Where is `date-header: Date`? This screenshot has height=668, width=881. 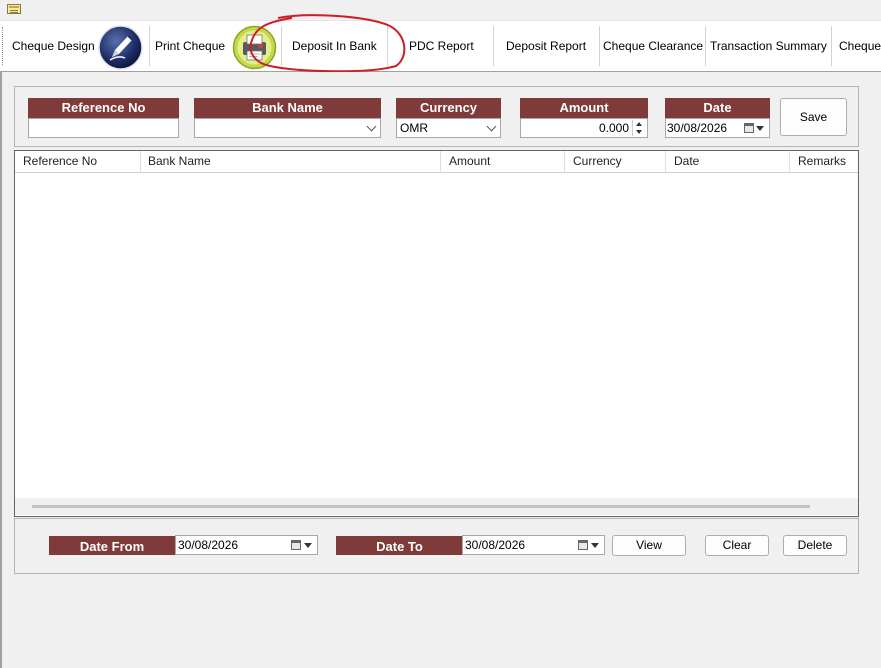
date-header: Date is located at coordinates (717, 108).